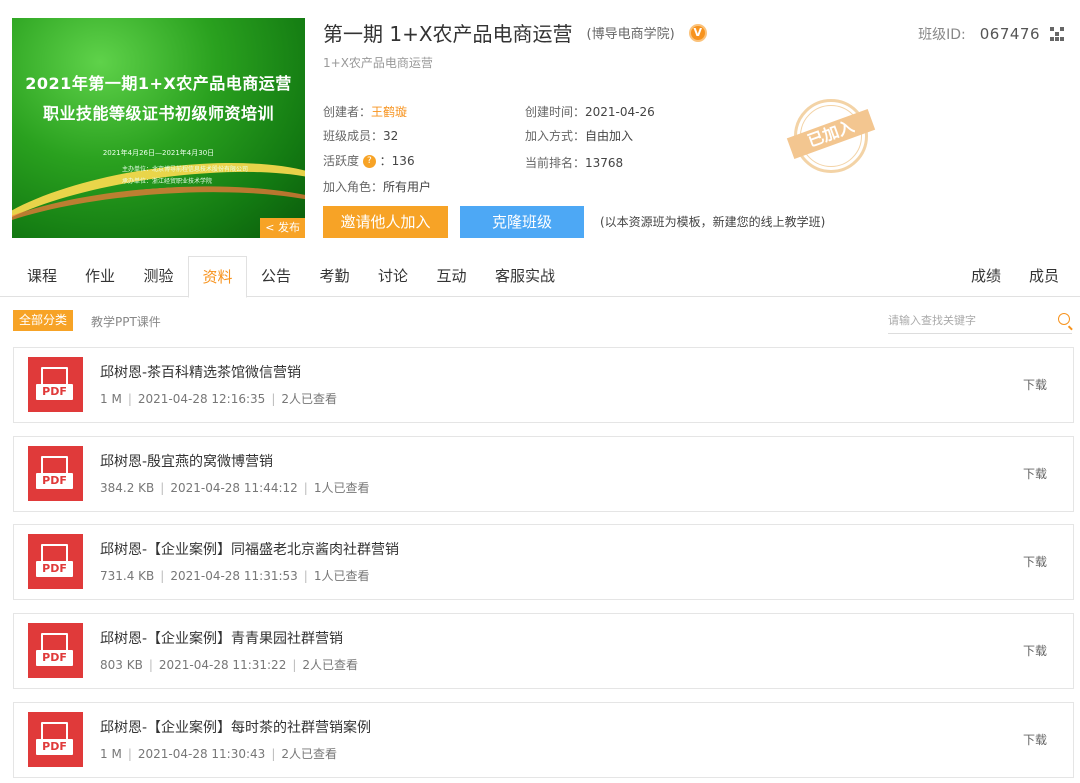 The height and width of the screenshot is (783, 1080). I want to click on rank-label: 当前排名：, so click(555, 163).